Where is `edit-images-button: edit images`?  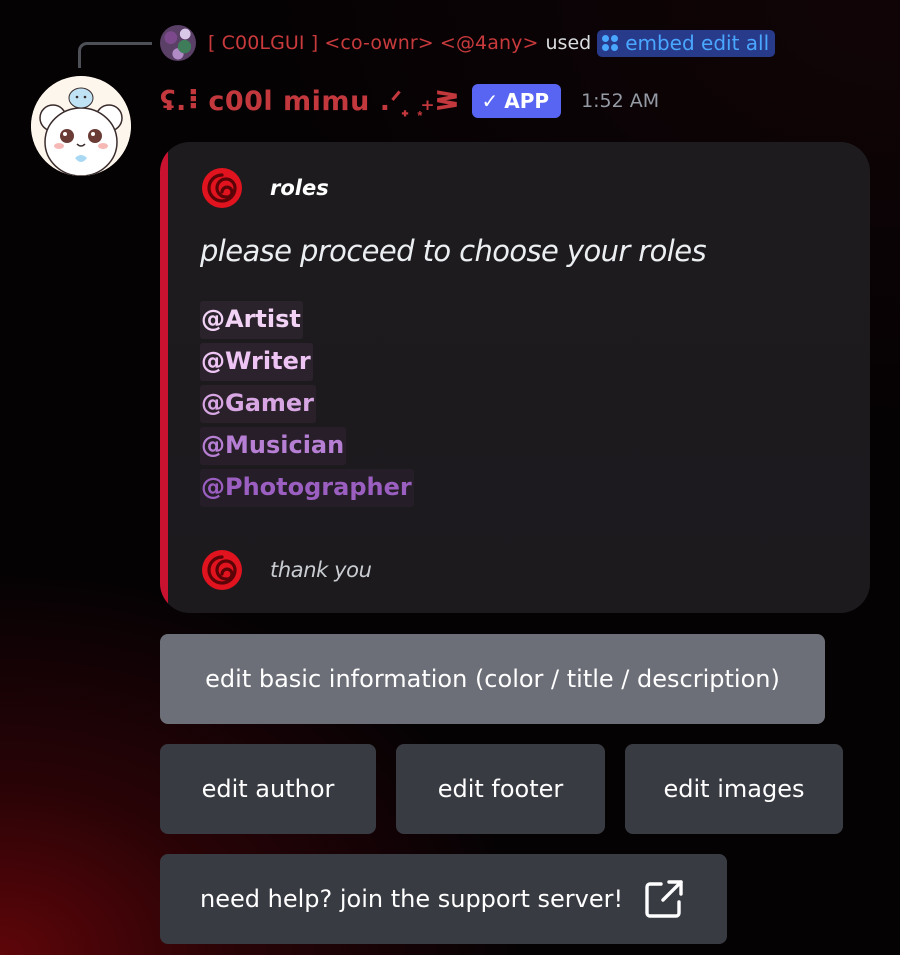
edit-images-button: edit images is located at coordinates (734, 789).